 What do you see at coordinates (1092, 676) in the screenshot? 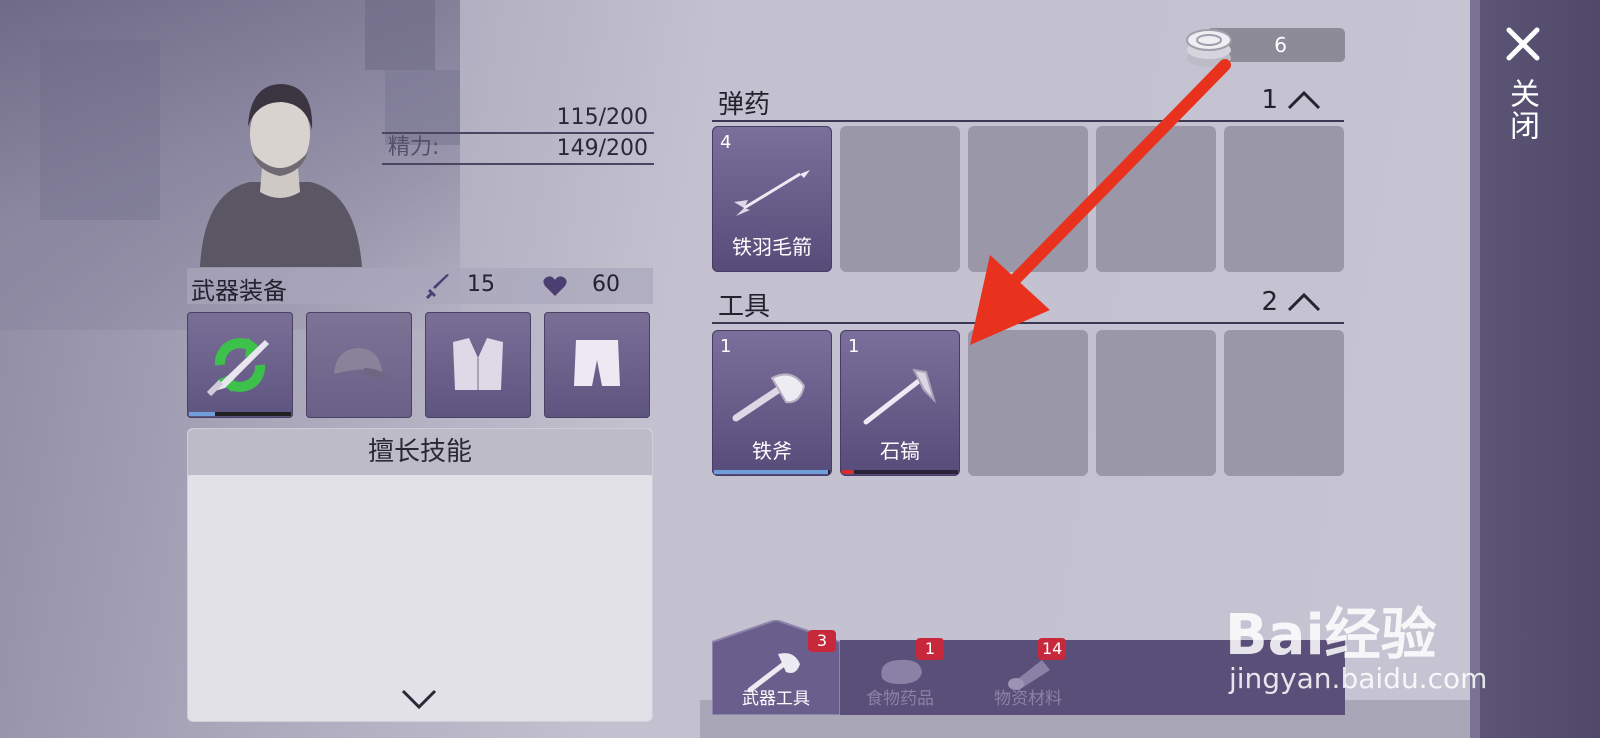
I see `category-tabbar: 1 食物药品 14 物资材料` at bounding box center [1092, 676].